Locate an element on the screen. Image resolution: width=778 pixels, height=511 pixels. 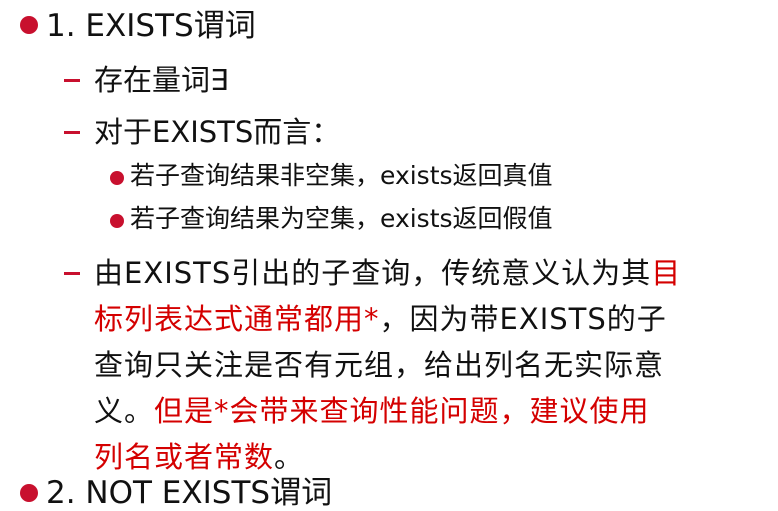
text-span: 由EXISTS引出的子查询，传统意义认为其 is located at coordinates (373, 273).